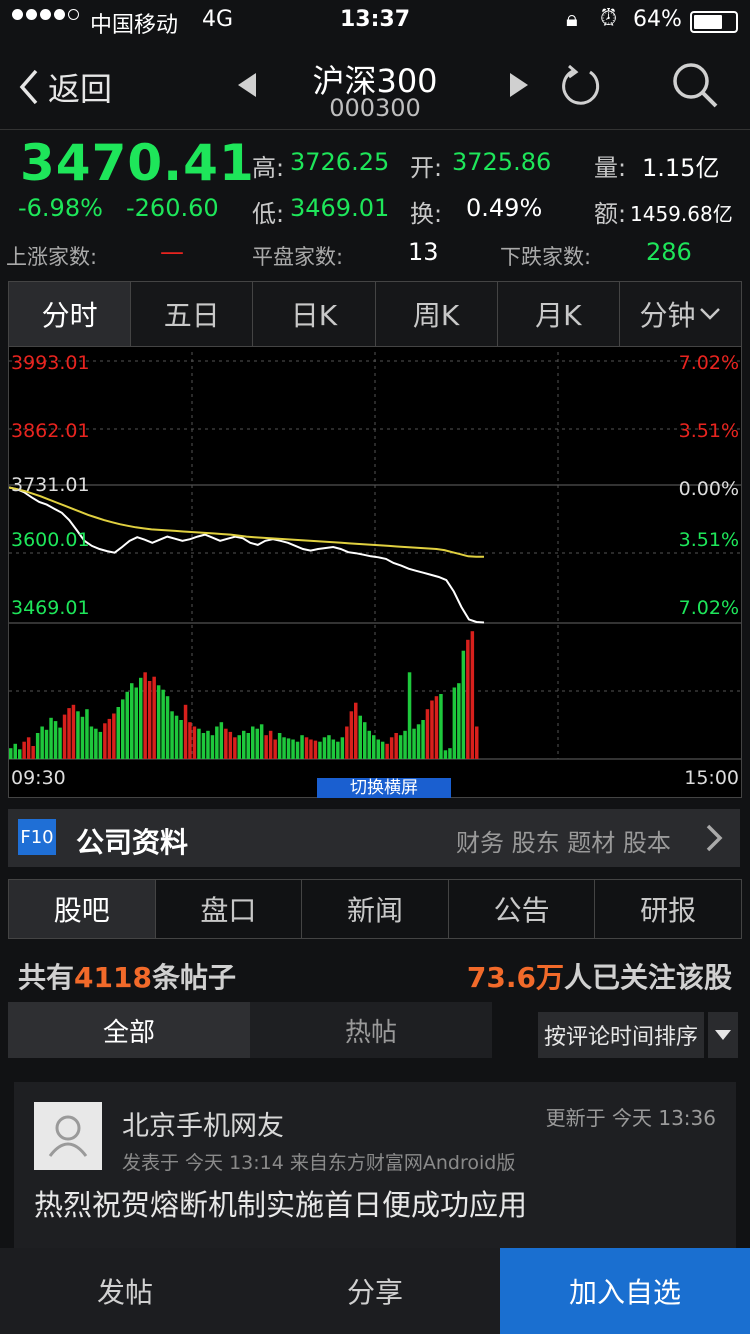 The width and height of the screenshot is (750, 1334). Describe the element at coordinates (669, 252) in the screenshot. I see `down-count-value: 286` at that location.